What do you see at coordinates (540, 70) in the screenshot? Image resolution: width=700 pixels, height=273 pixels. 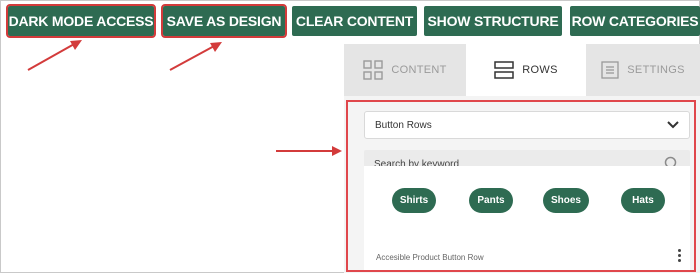 I see `tab-rows-label: ROWS` at bounding box center [540, 70].